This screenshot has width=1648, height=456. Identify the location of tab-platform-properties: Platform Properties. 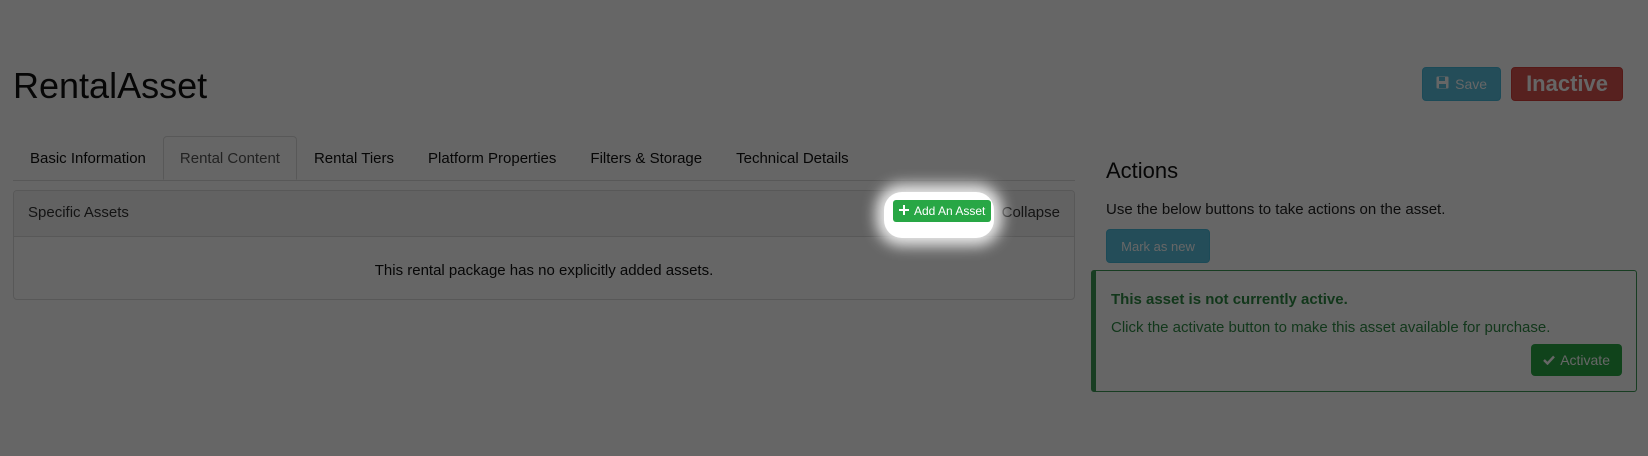
(492, 158).